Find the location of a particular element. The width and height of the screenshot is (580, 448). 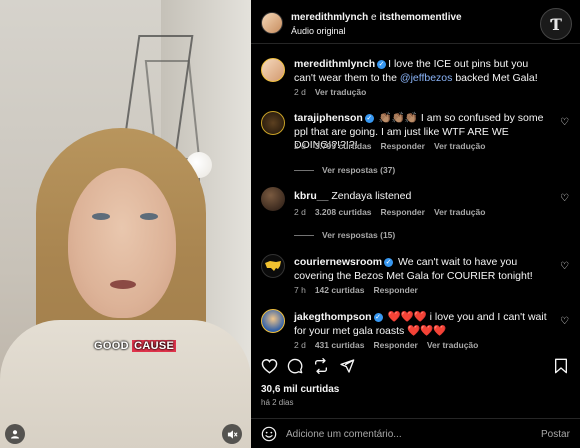

add-comment-bar: Postar is located at coordinates (415, 433).